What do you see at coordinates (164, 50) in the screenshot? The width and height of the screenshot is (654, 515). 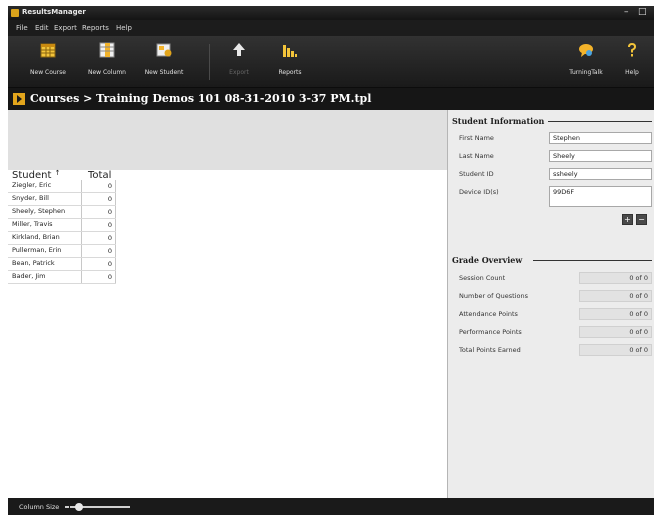 I see `student-card-icon` at bounding box center [164, 50].